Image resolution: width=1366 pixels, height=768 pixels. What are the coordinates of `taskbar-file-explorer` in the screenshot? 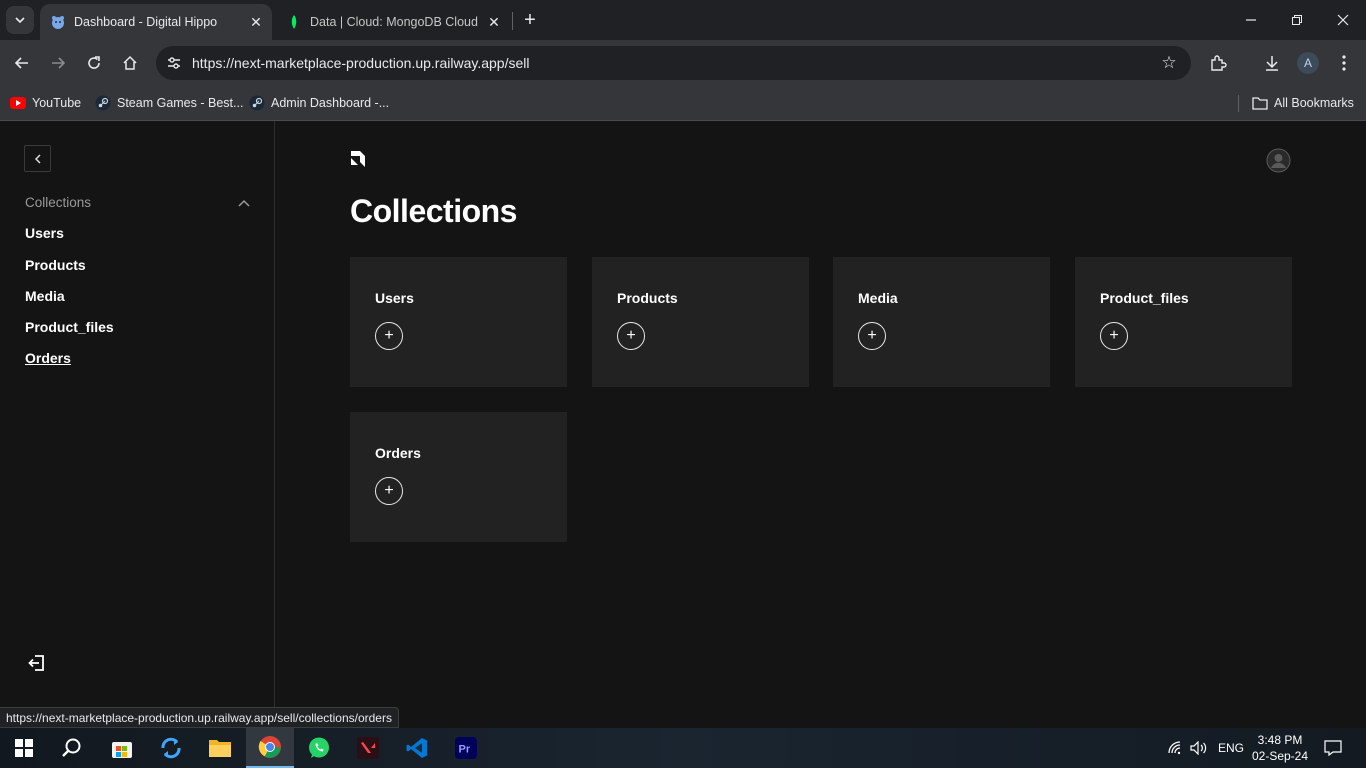 It's located at (220, 748).